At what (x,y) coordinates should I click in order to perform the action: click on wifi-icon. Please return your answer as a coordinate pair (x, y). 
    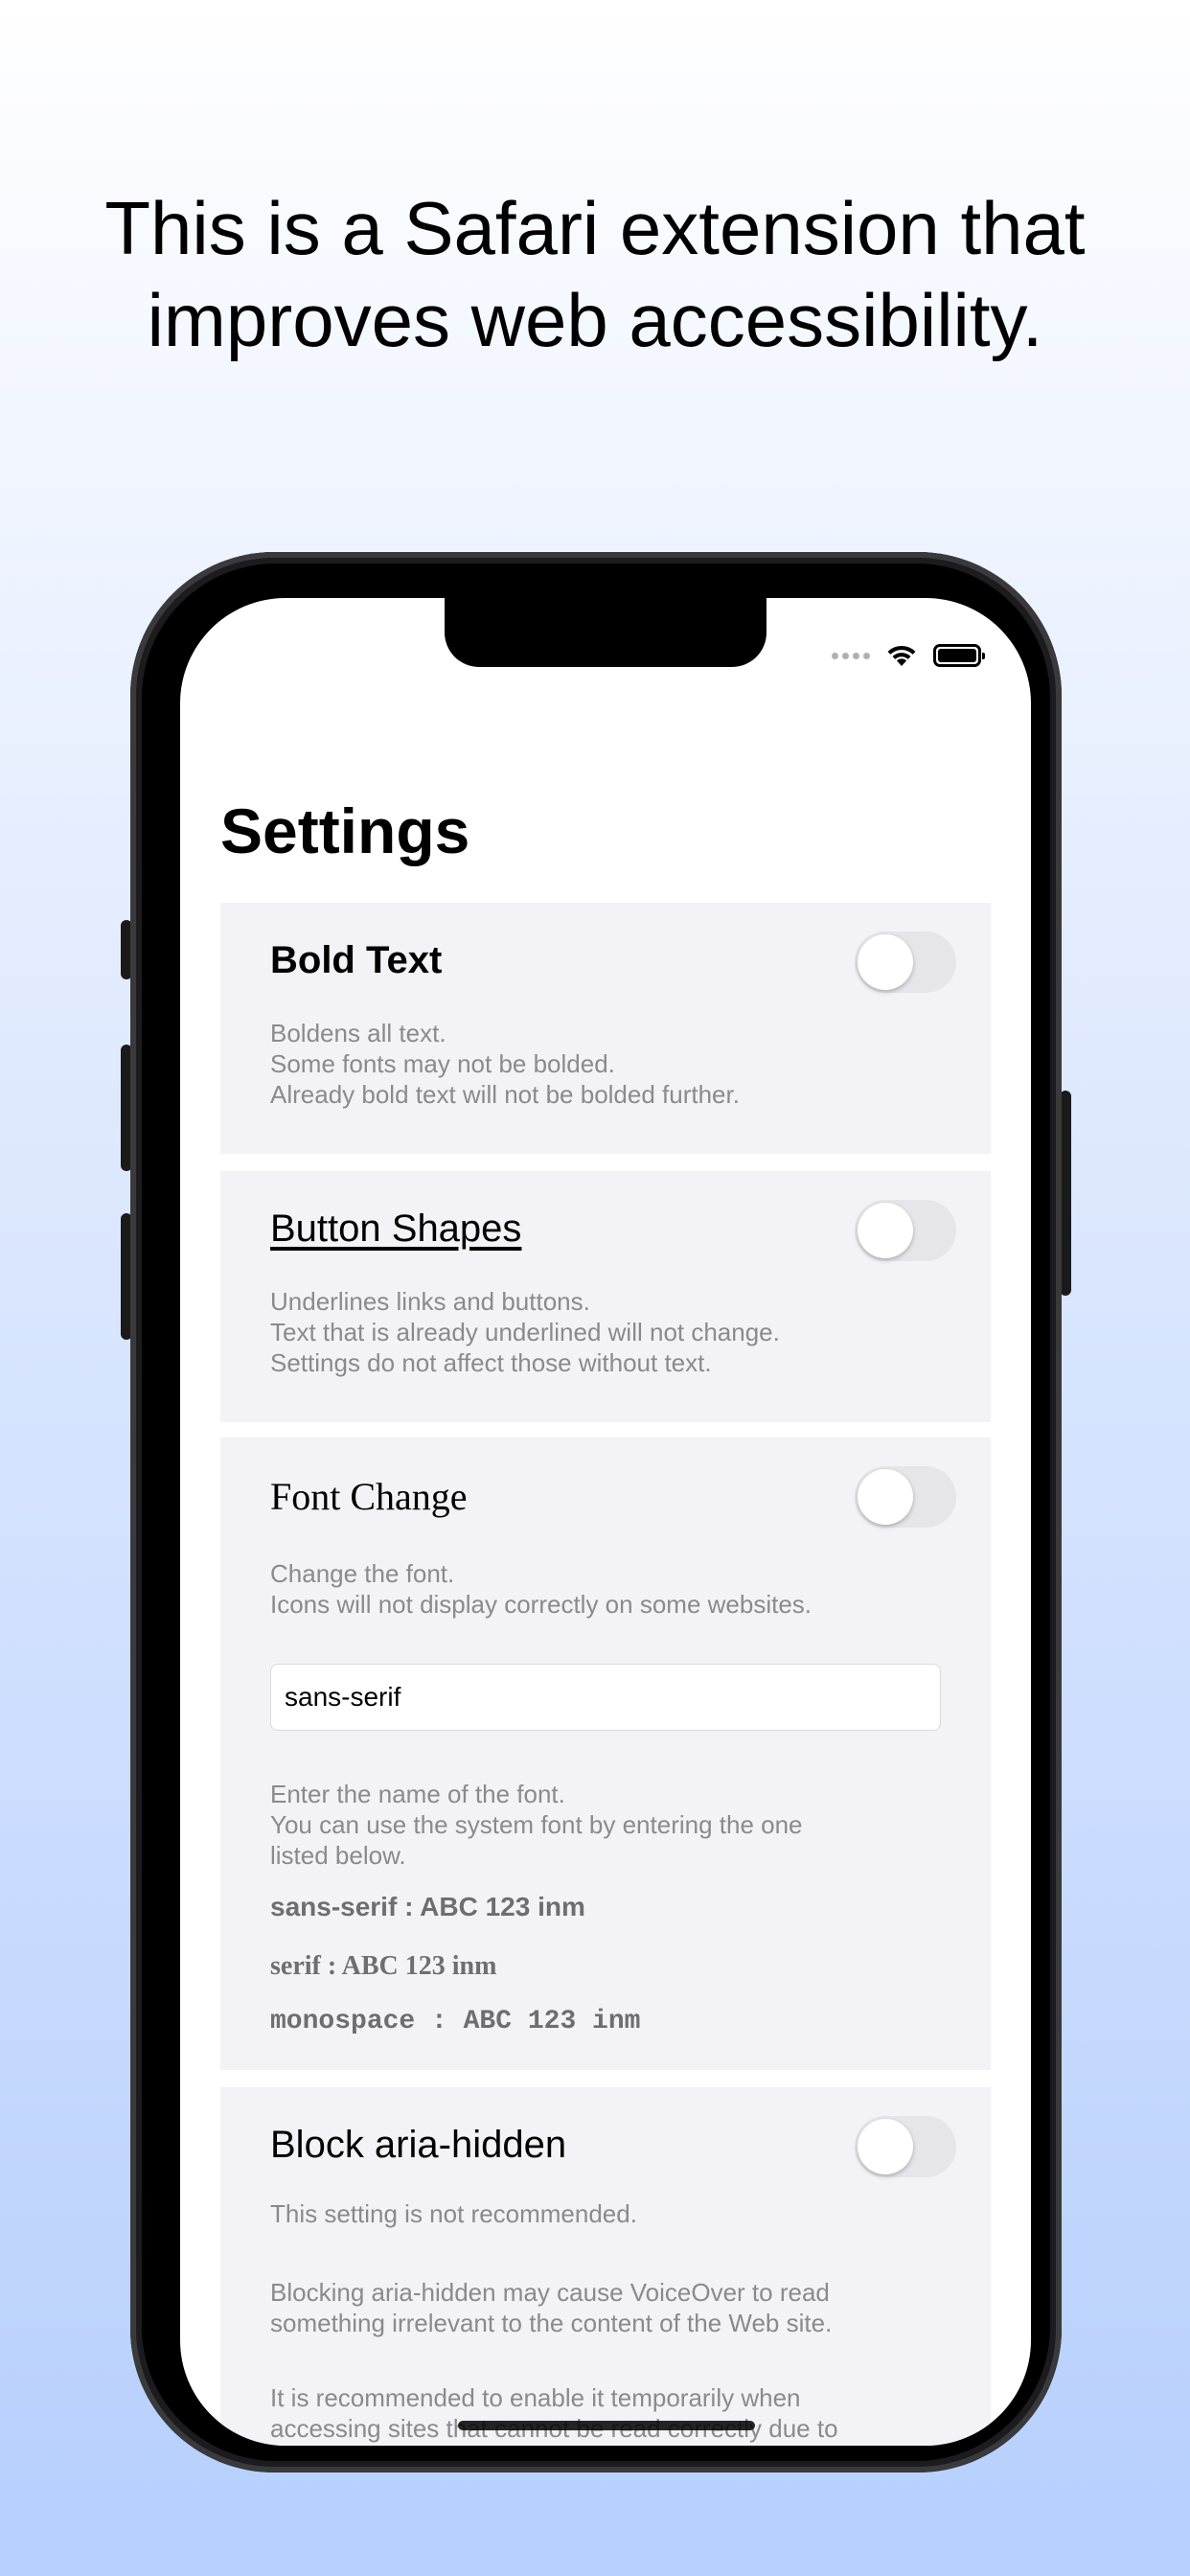
    Looking at the image, I should click on (902, 655).